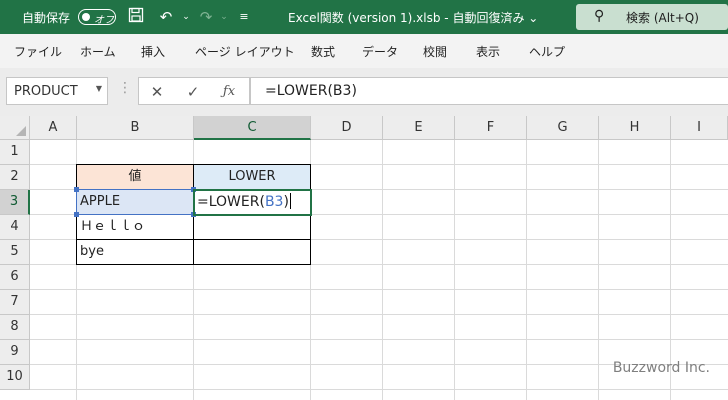 The height and width of the screenshot is (400, 728). I want to click on reference-highlight, so click(135, 202).